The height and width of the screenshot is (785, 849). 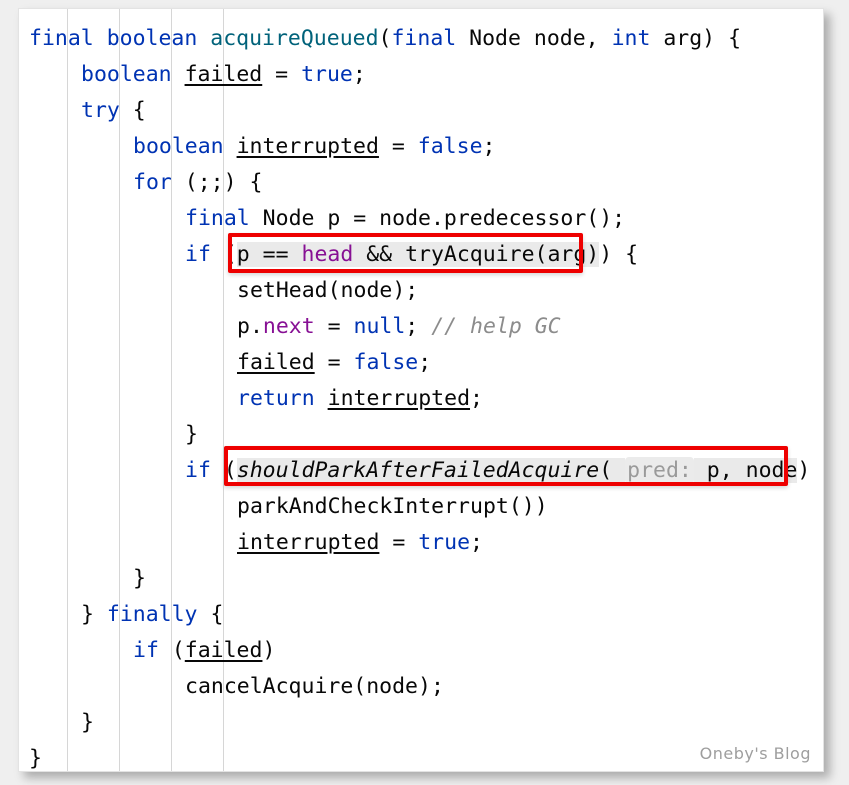 What do you see at coordinates (152, 182) in the screenshot?
I see `code-token: for` at bounding box center [152, 182].